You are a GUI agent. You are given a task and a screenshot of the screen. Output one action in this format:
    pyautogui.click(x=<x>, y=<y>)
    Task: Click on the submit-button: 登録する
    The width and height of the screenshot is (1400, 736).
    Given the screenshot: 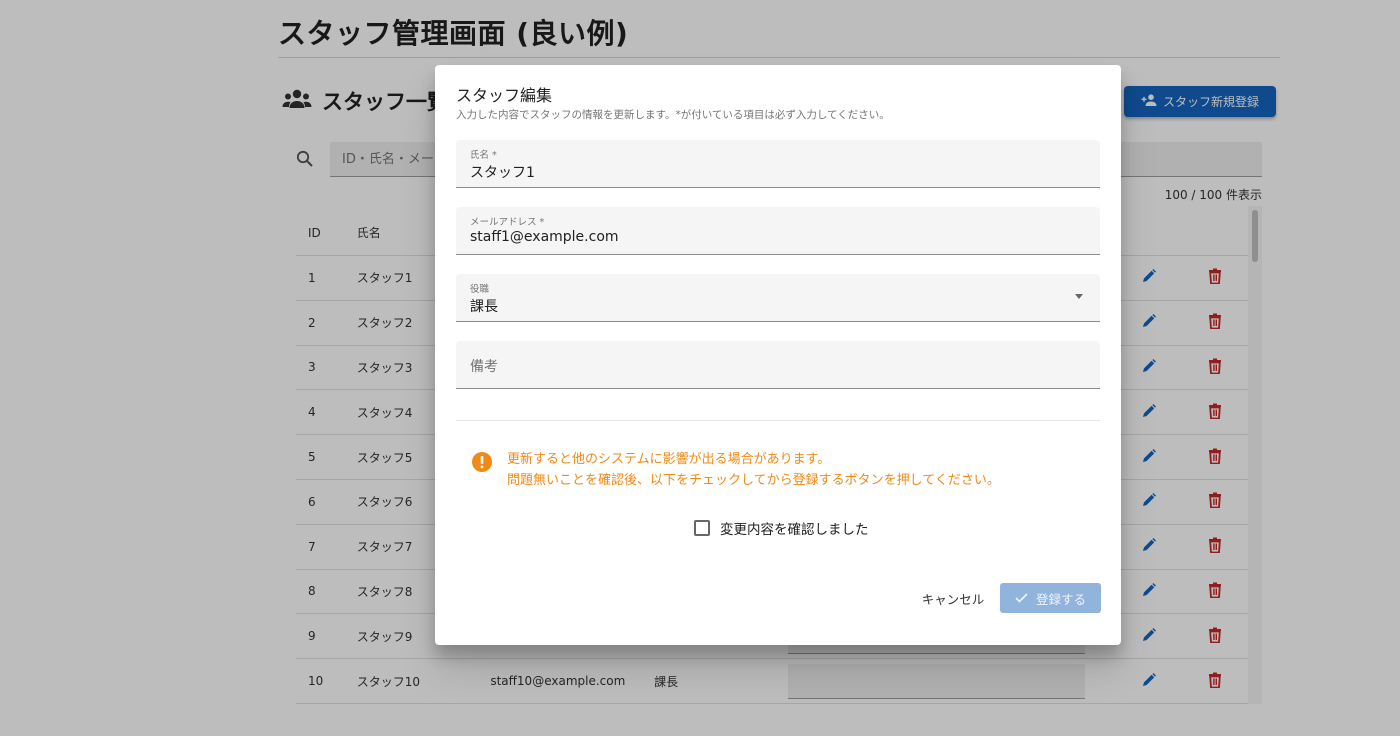 What is the action you would take?
    pyautogui.click(x=1050, y=598)
    